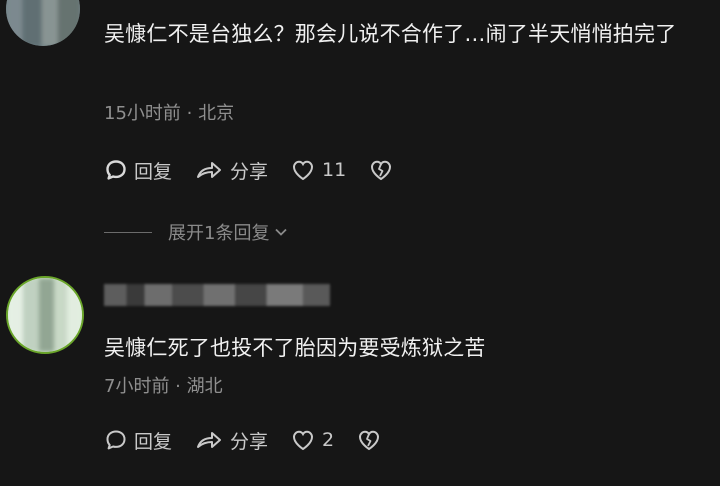 The height and width of the screenshot is (486, 720). What do you see at coordinates (163, 386) in the screenshot?
I see `comment-meta: 7小时前 · 湖北` at bounding box center [163, 386].